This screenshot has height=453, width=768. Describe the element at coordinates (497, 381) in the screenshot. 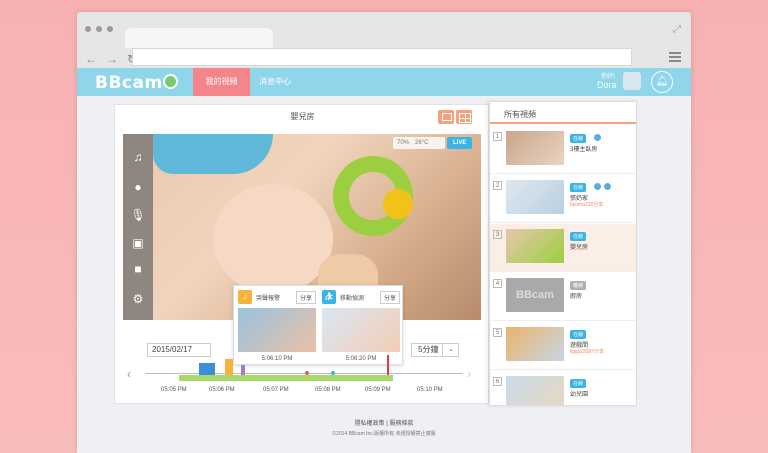

I see `item-number: 6` at that location.